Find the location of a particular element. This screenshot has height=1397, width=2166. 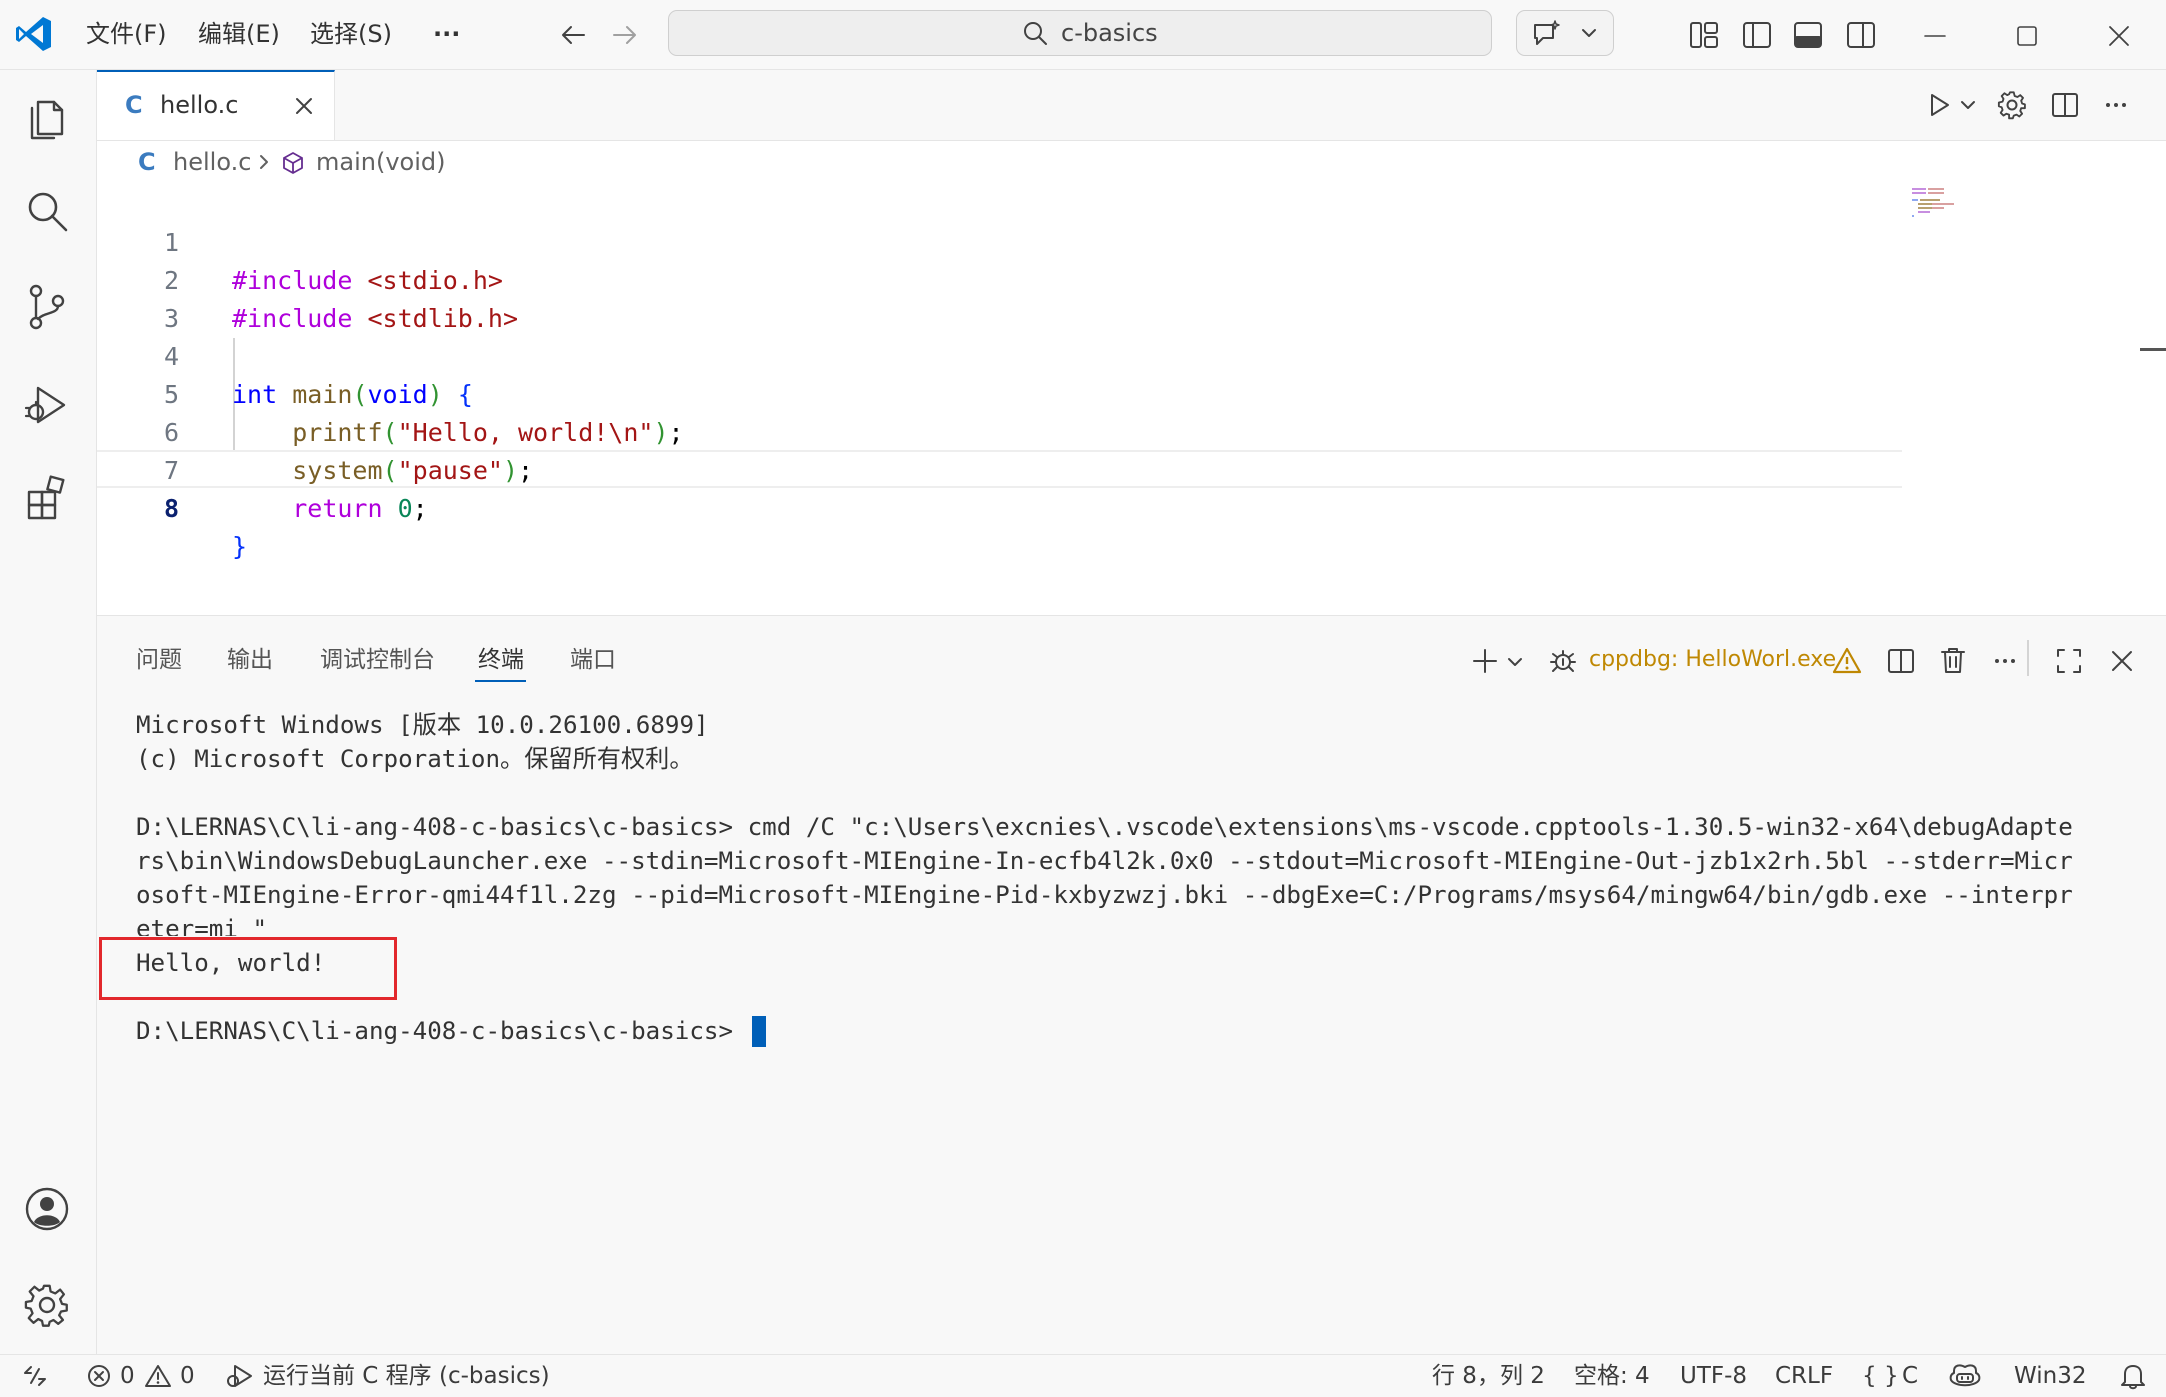

active-tab-underline is located at coordinates (500, 681).